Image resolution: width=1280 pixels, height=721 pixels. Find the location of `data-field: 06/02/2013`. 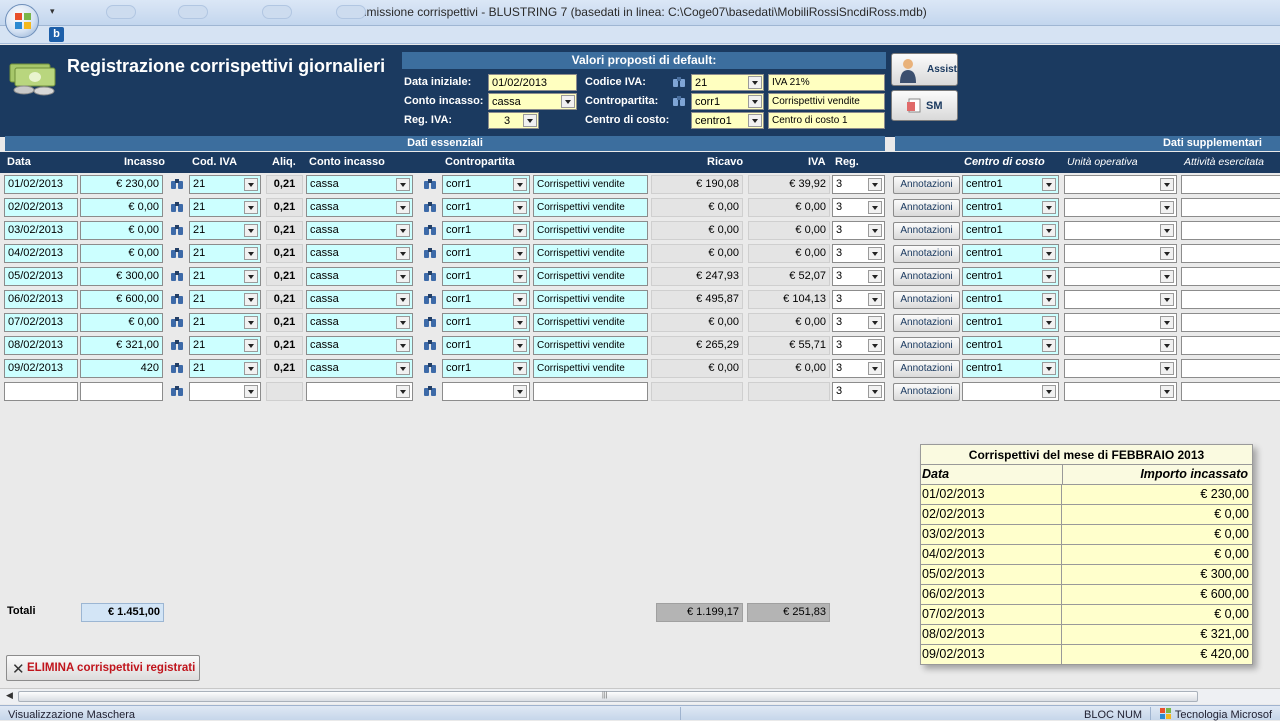

data-field: 06/02/2013 is located at coordinates (41, 299).